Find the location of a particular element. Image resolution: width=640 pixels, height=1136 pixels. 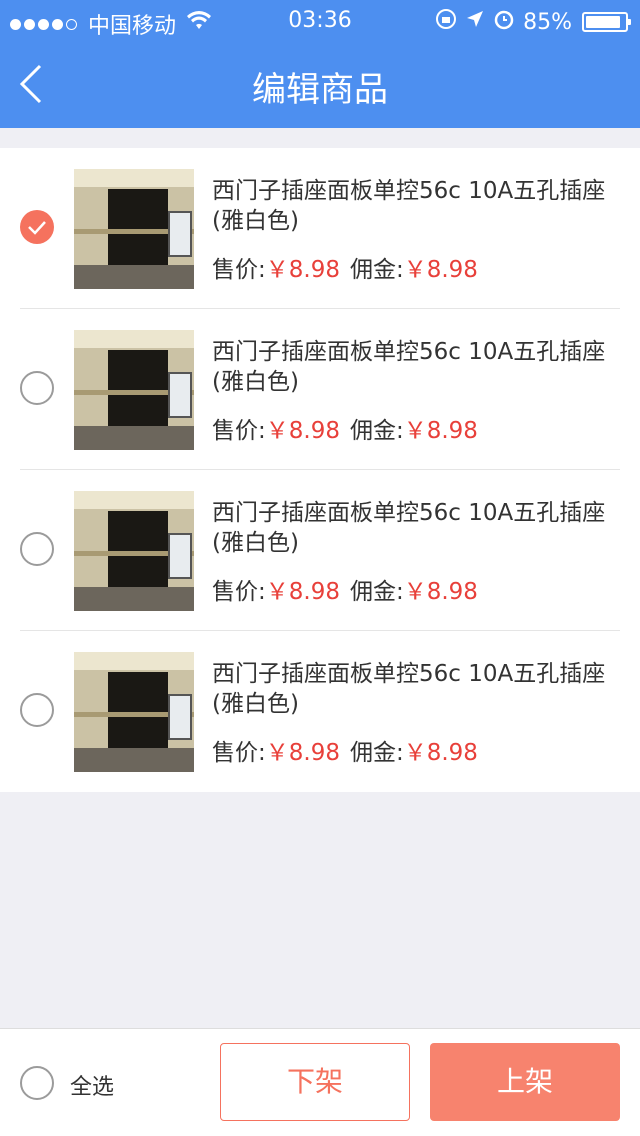

checkmark-icon is located at coordinates (37, 228).